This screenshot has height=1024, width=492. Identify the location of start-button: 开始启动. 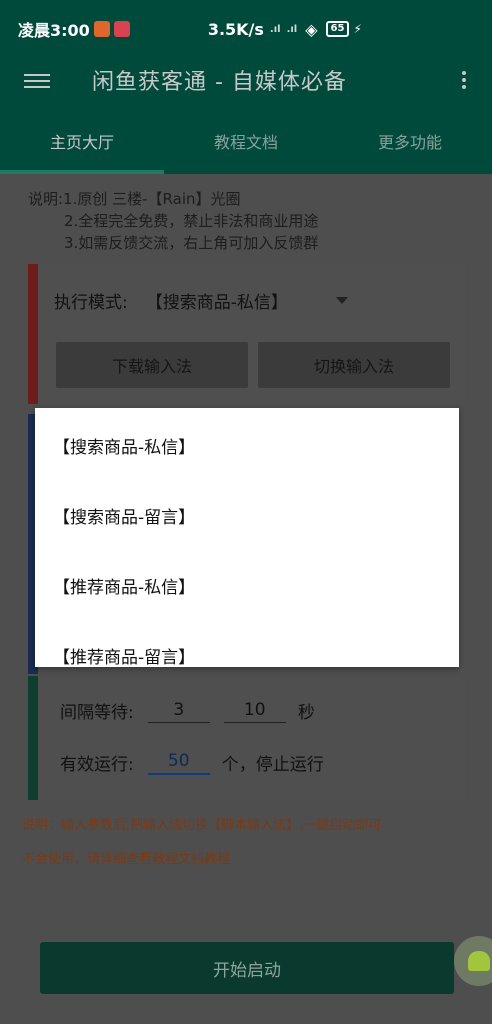
(247, 968).